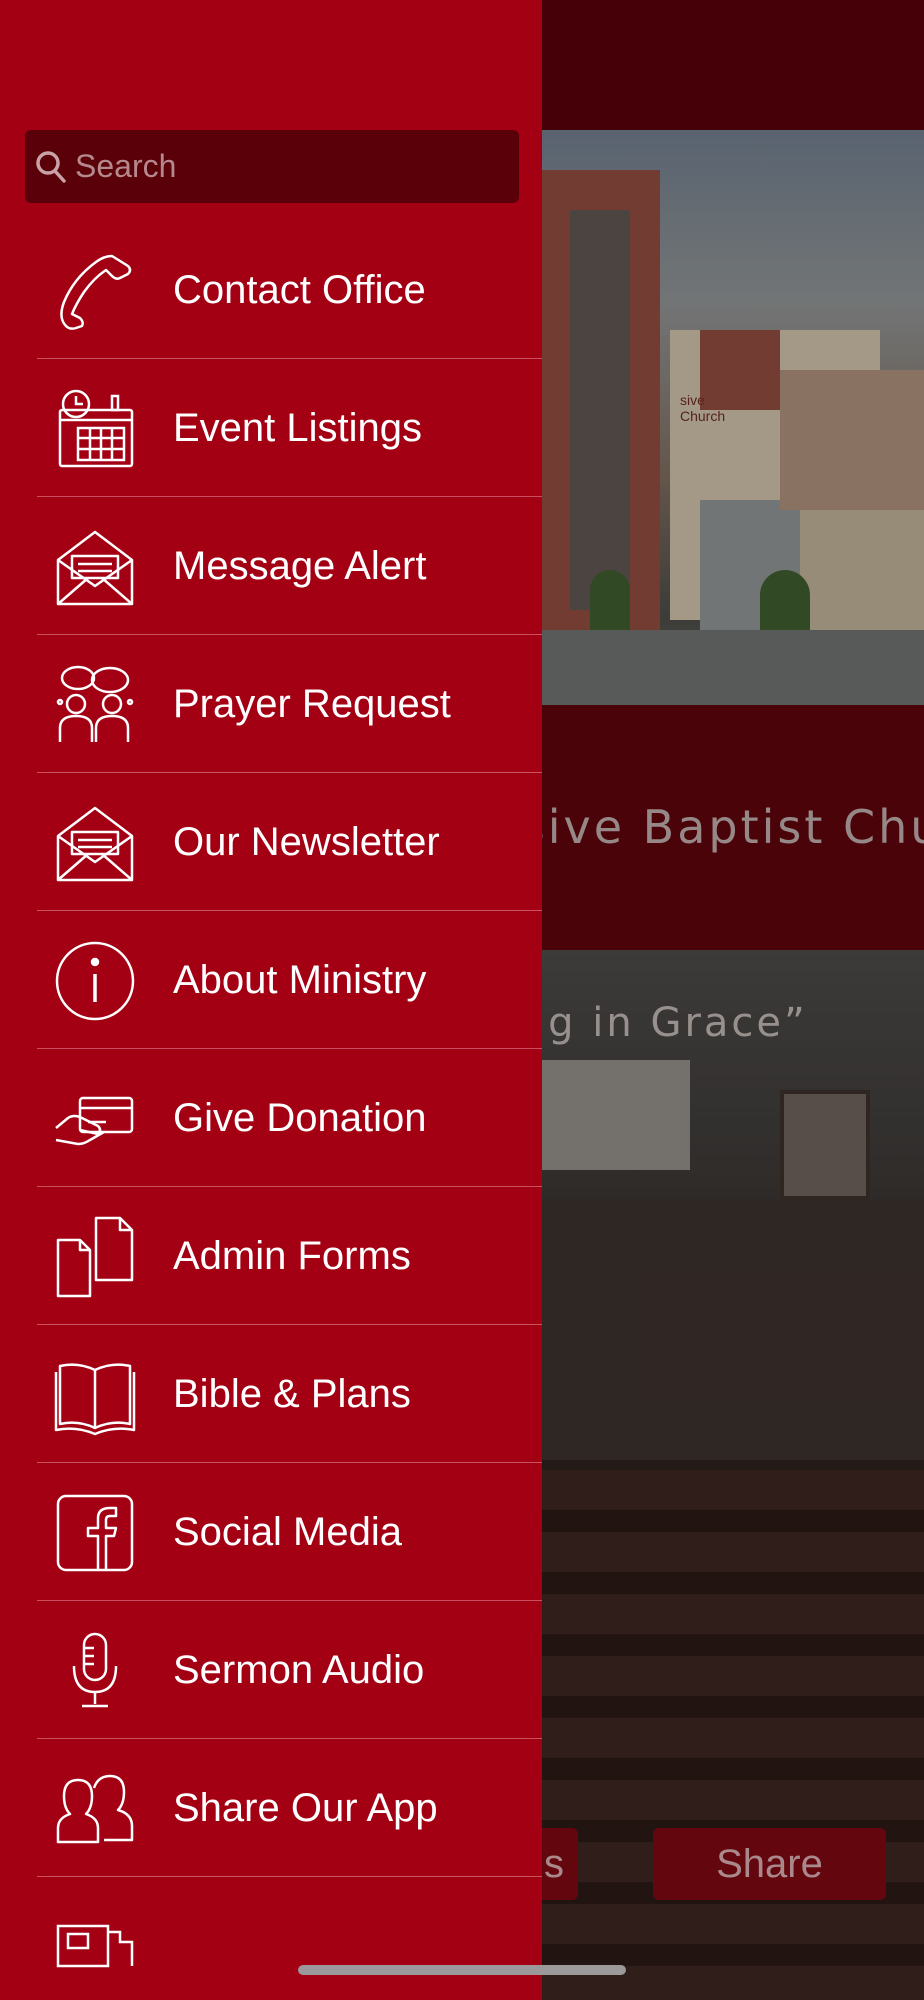  I want to click on facebook-icon, so click(95, 1533).